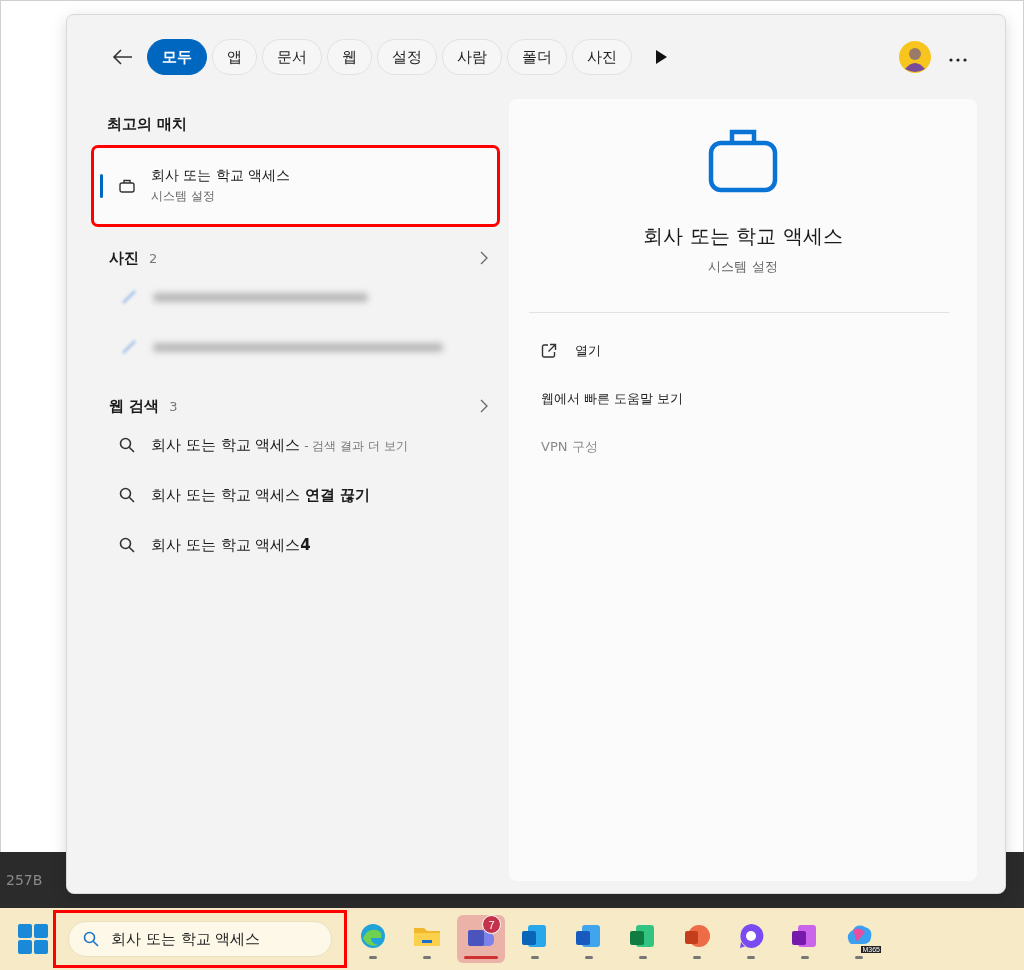 This screenshot has width=1024, height=970. What do you see at coordinates (134, 406) in the screenshot?
I see `section-heading: 웹 검색` at bounding box center [134, 406].